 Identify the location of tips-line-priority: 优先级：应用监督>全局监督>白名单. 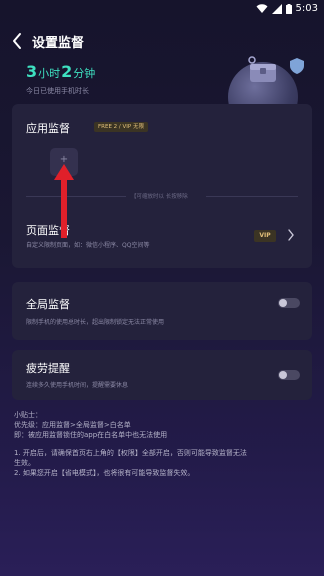
(72, 425).